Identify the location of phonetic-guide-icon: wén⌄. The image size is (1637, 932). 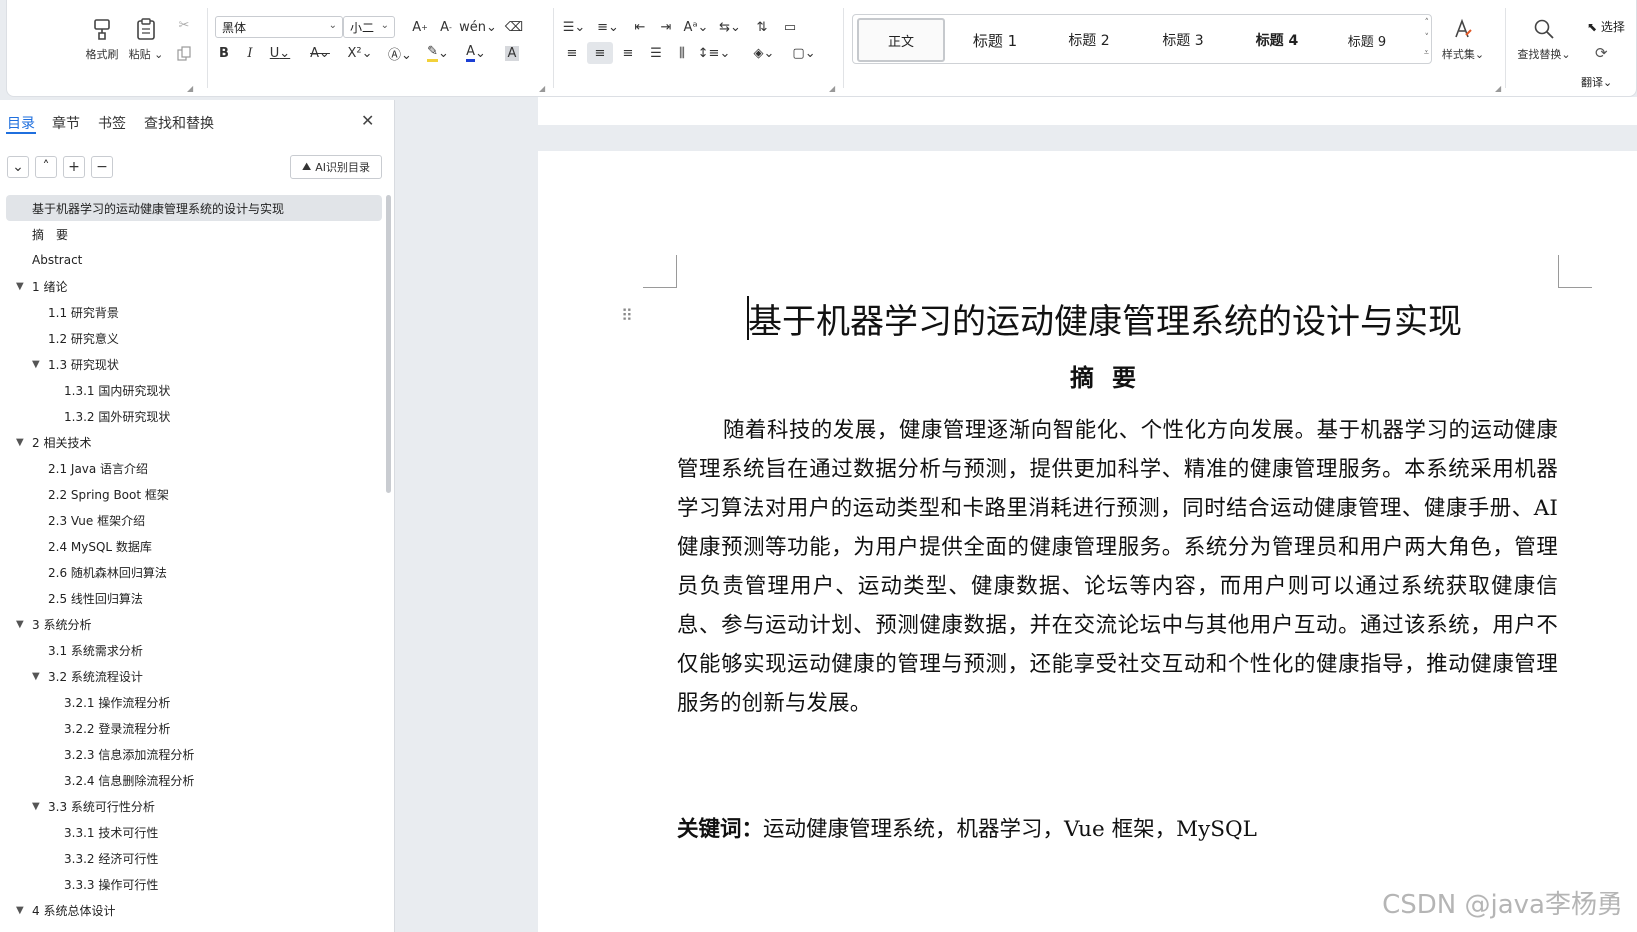
(478, 27).